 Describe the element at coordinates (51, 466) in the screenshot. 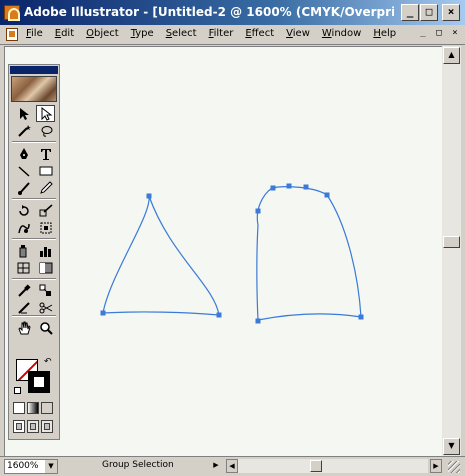

I see `zoom-dropdown-icon: ▼` at that location.